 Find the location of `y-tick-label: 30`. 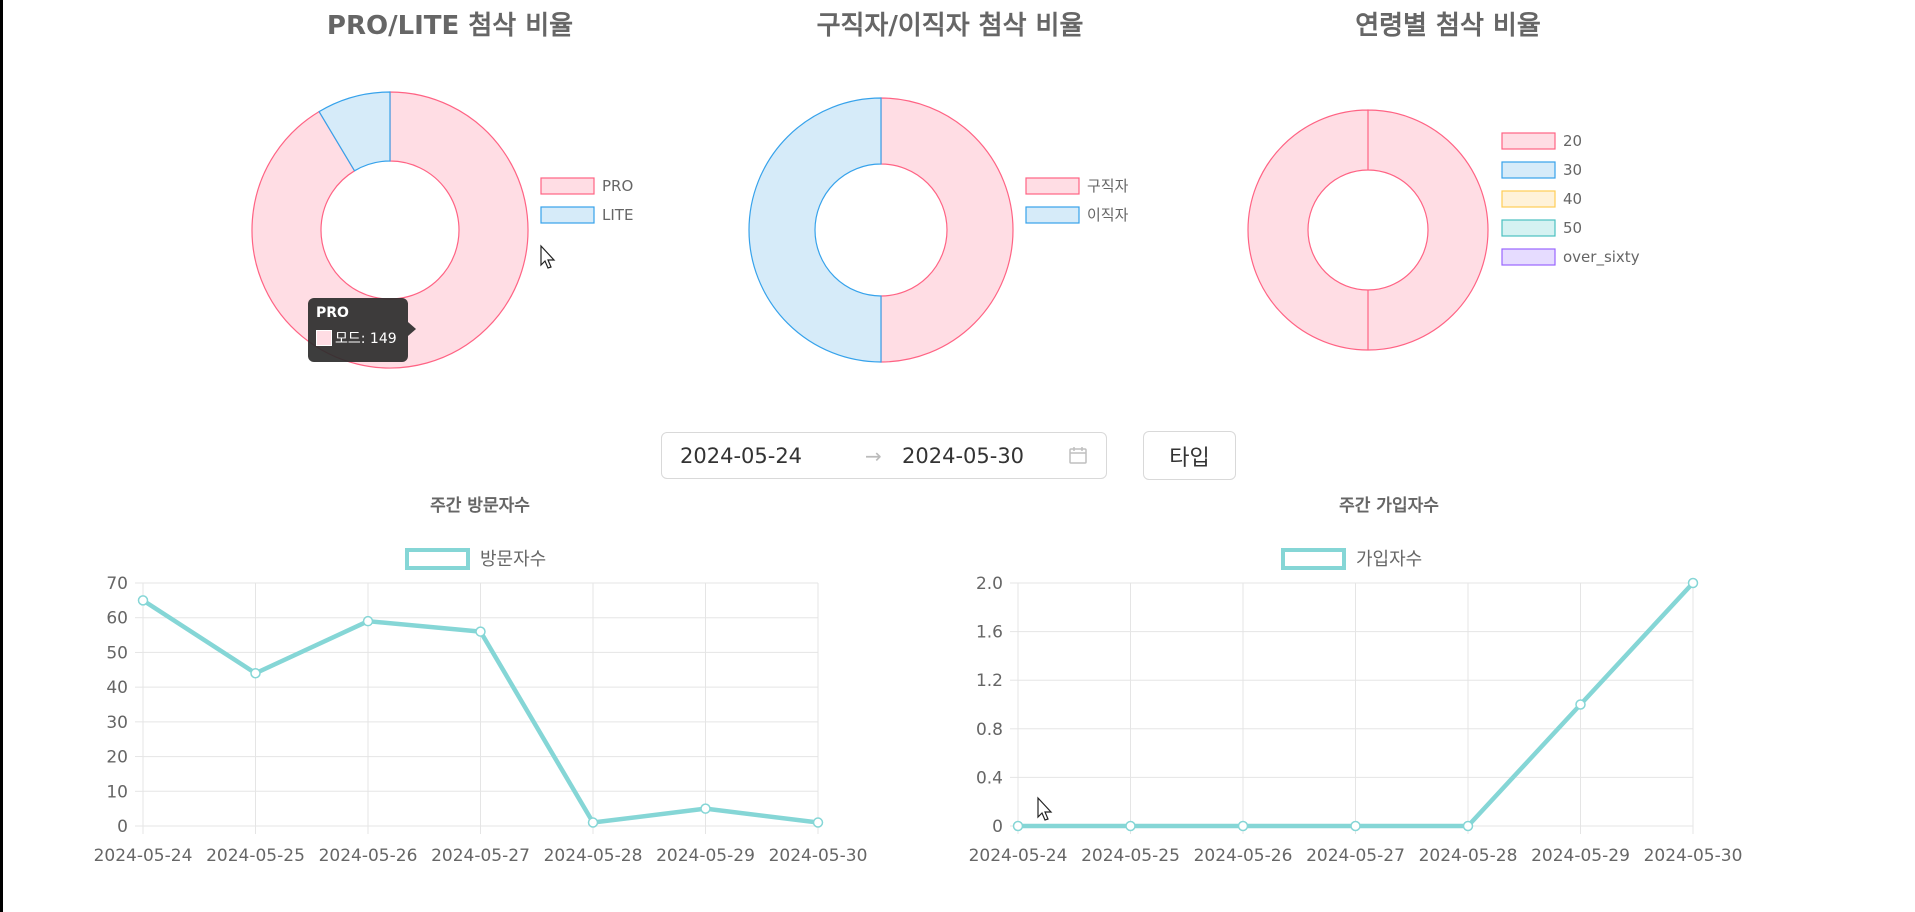

y-tick-label: 30 is located at coordinates (117, 723).